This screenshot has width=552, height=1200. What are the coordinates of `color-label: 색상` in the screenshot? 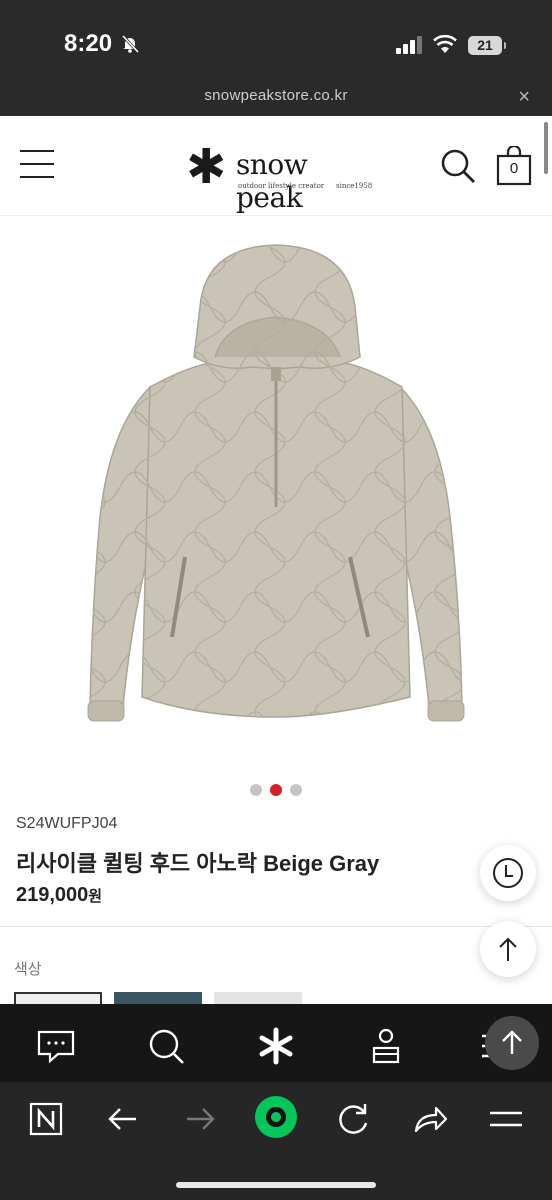 It's located at (28, 969).